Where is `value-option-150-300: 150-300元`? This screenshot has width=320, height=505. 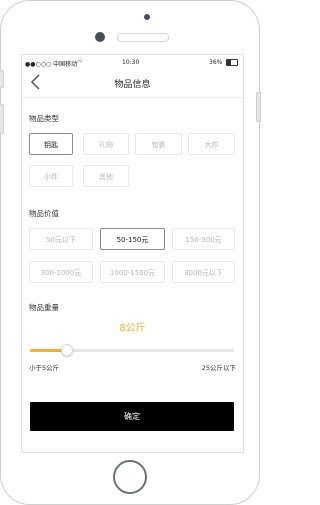
value-option-150-300: 150-300元 is located at coordinates (203, 239).